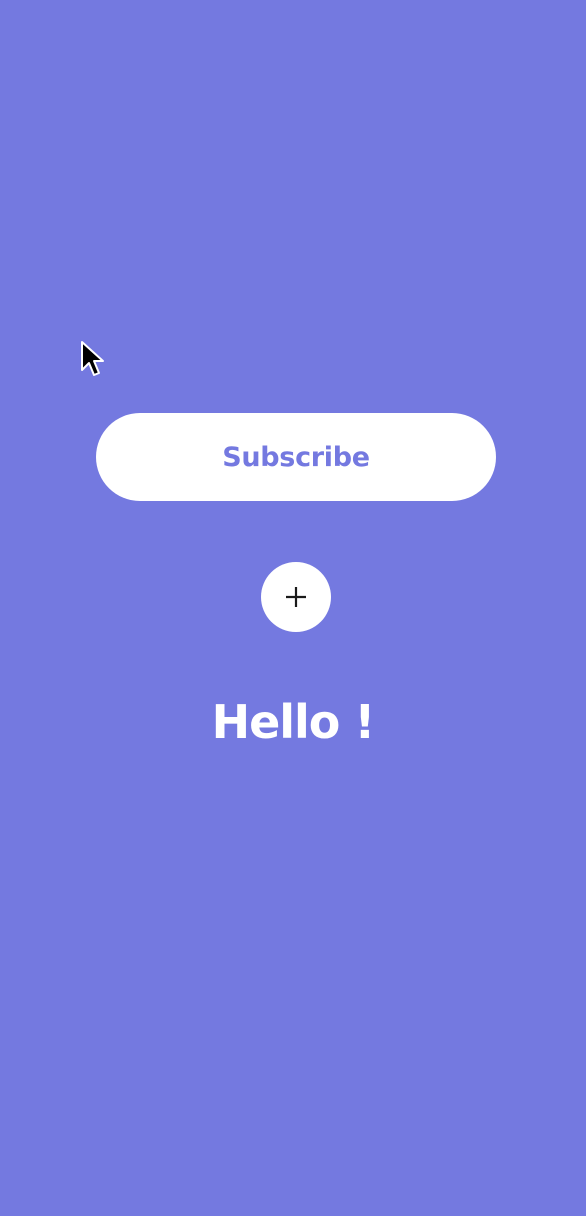  Describe the element at coordinates (92, 358) in the screenshot. I see `mouse-pointer-icon` at that location.